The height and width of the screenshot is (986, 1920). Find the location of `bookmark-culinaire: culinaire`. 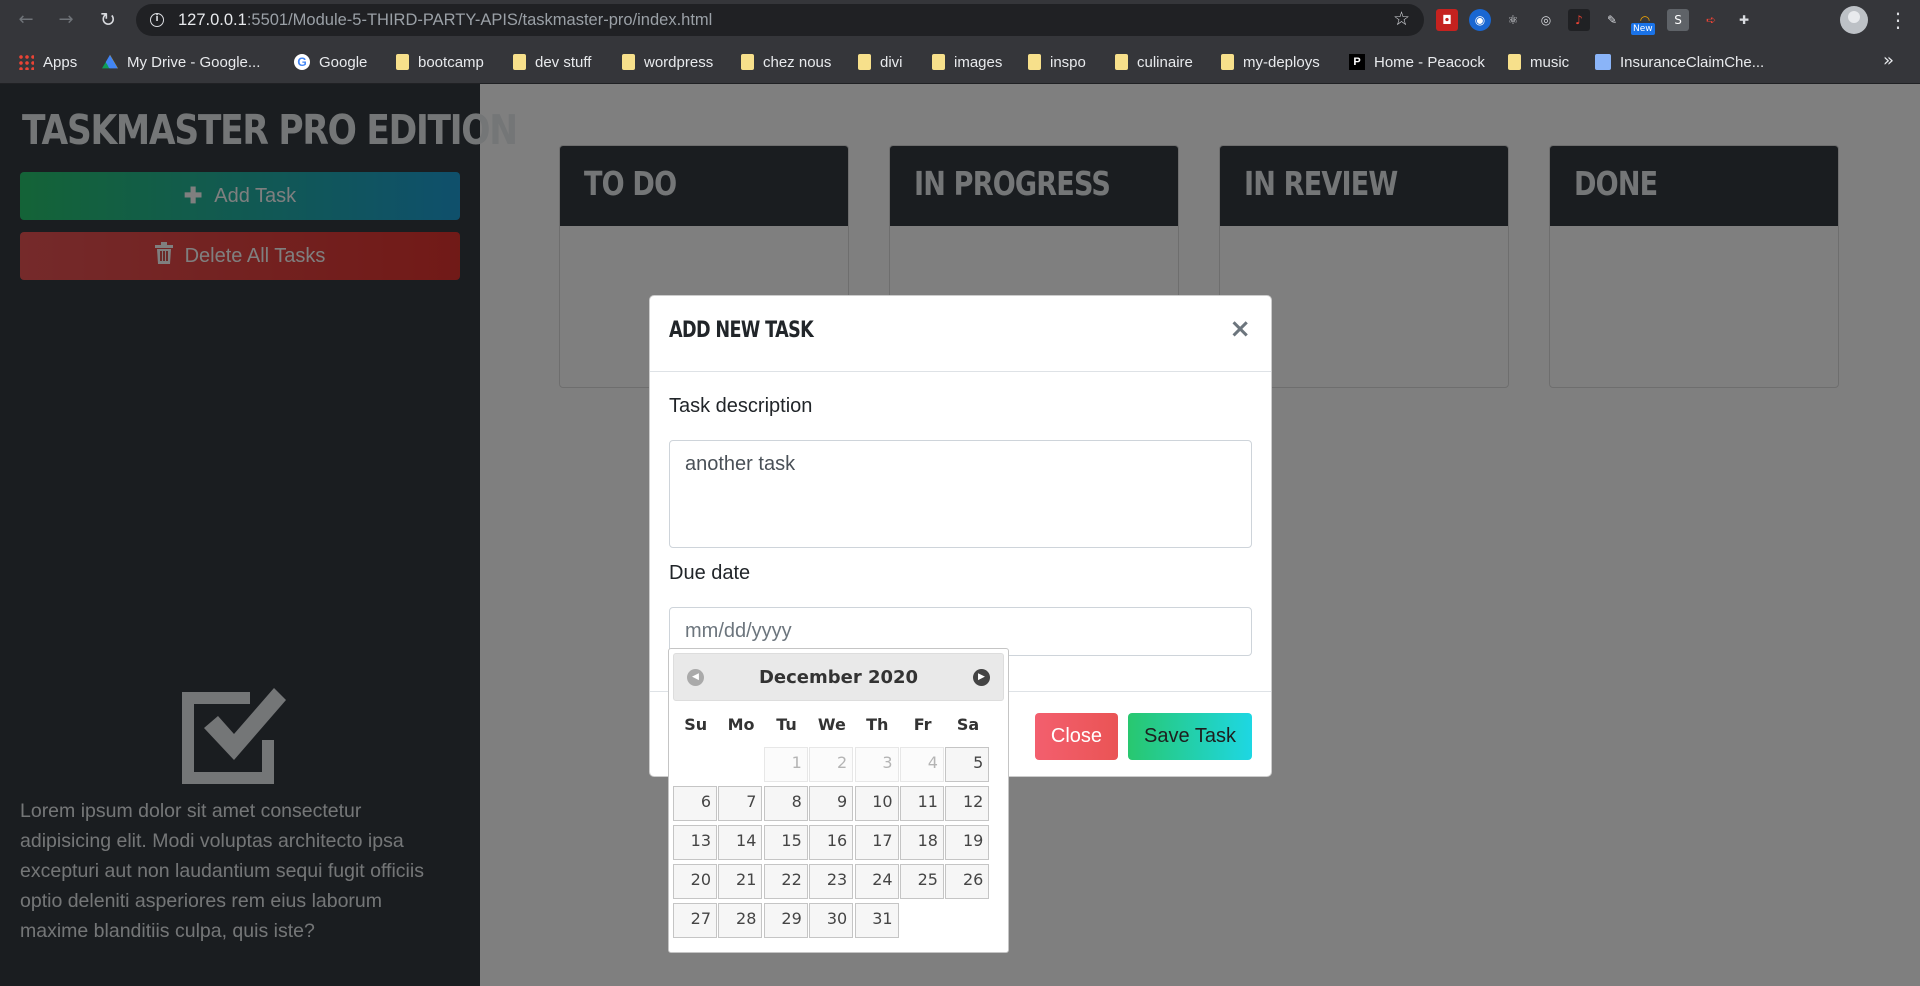

bookmark-culinaire: culinaire is located at coordinates (1154, 62).